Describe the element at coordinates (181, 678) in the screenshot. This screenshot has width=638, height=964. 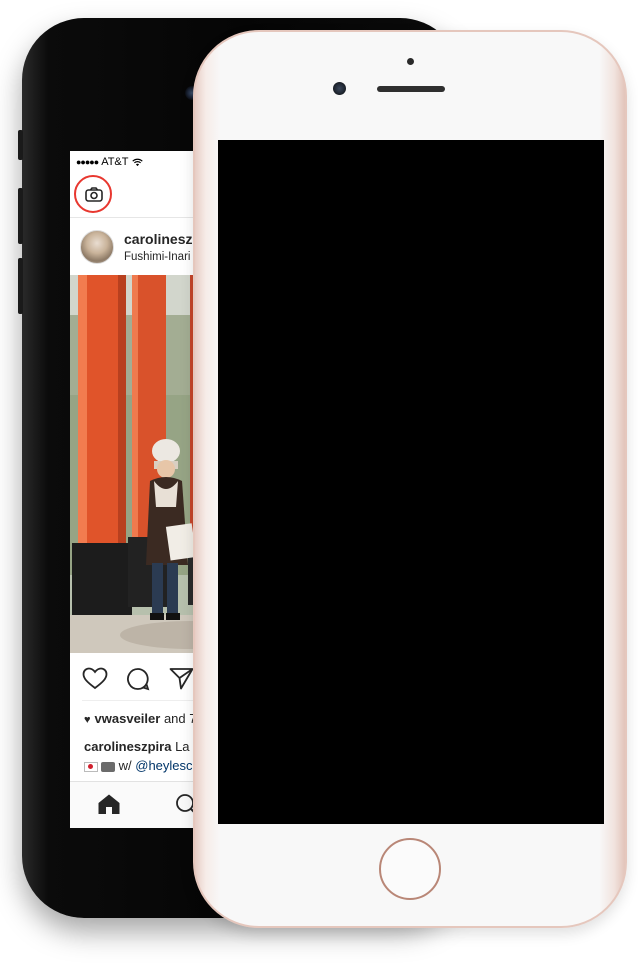
I see `share-icon` at that location.